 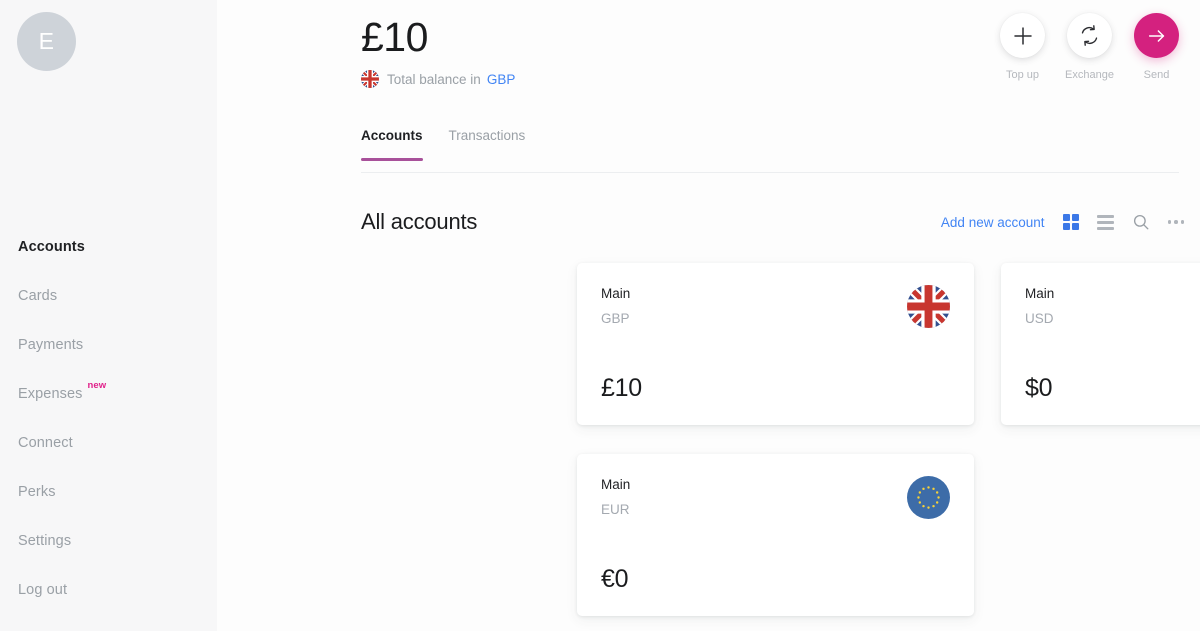 I want to click on total-balance-amount: £10, so click(x=394, y=37).